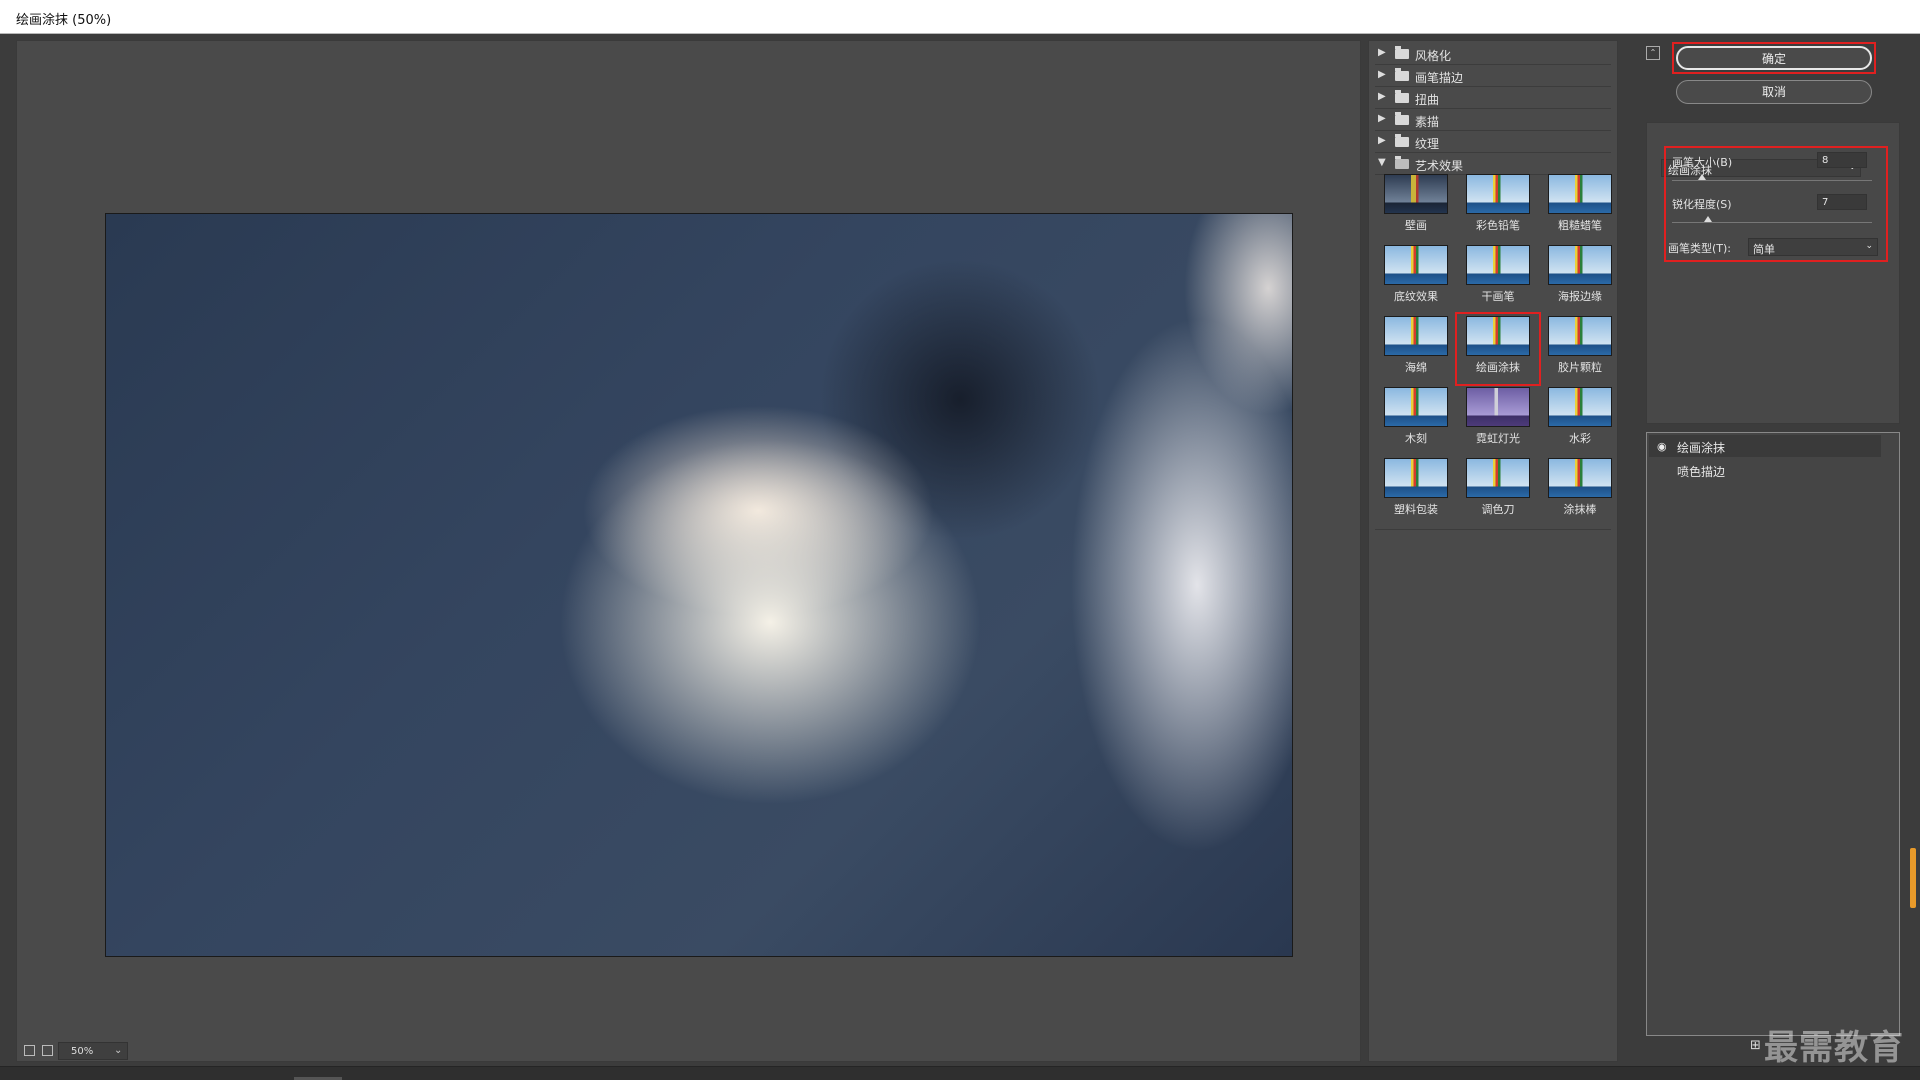 Image resolution: width=1920 pixels, height=1080 pixels. Describe the element at coordinates (1498, 509) in the screenshot. I see `thumb-label: 调色刀` at that location.